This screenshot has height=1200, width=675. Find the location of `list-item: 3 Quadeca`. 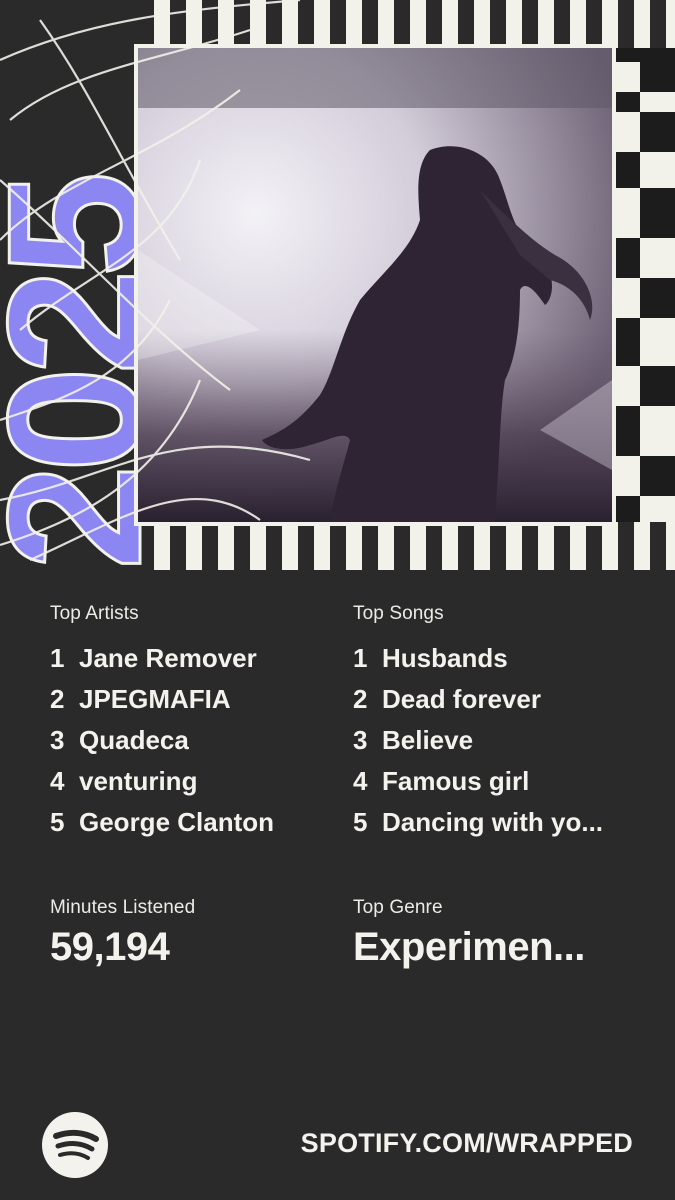

list-item: 3 Quadeca is located at coordinates (162, 740).